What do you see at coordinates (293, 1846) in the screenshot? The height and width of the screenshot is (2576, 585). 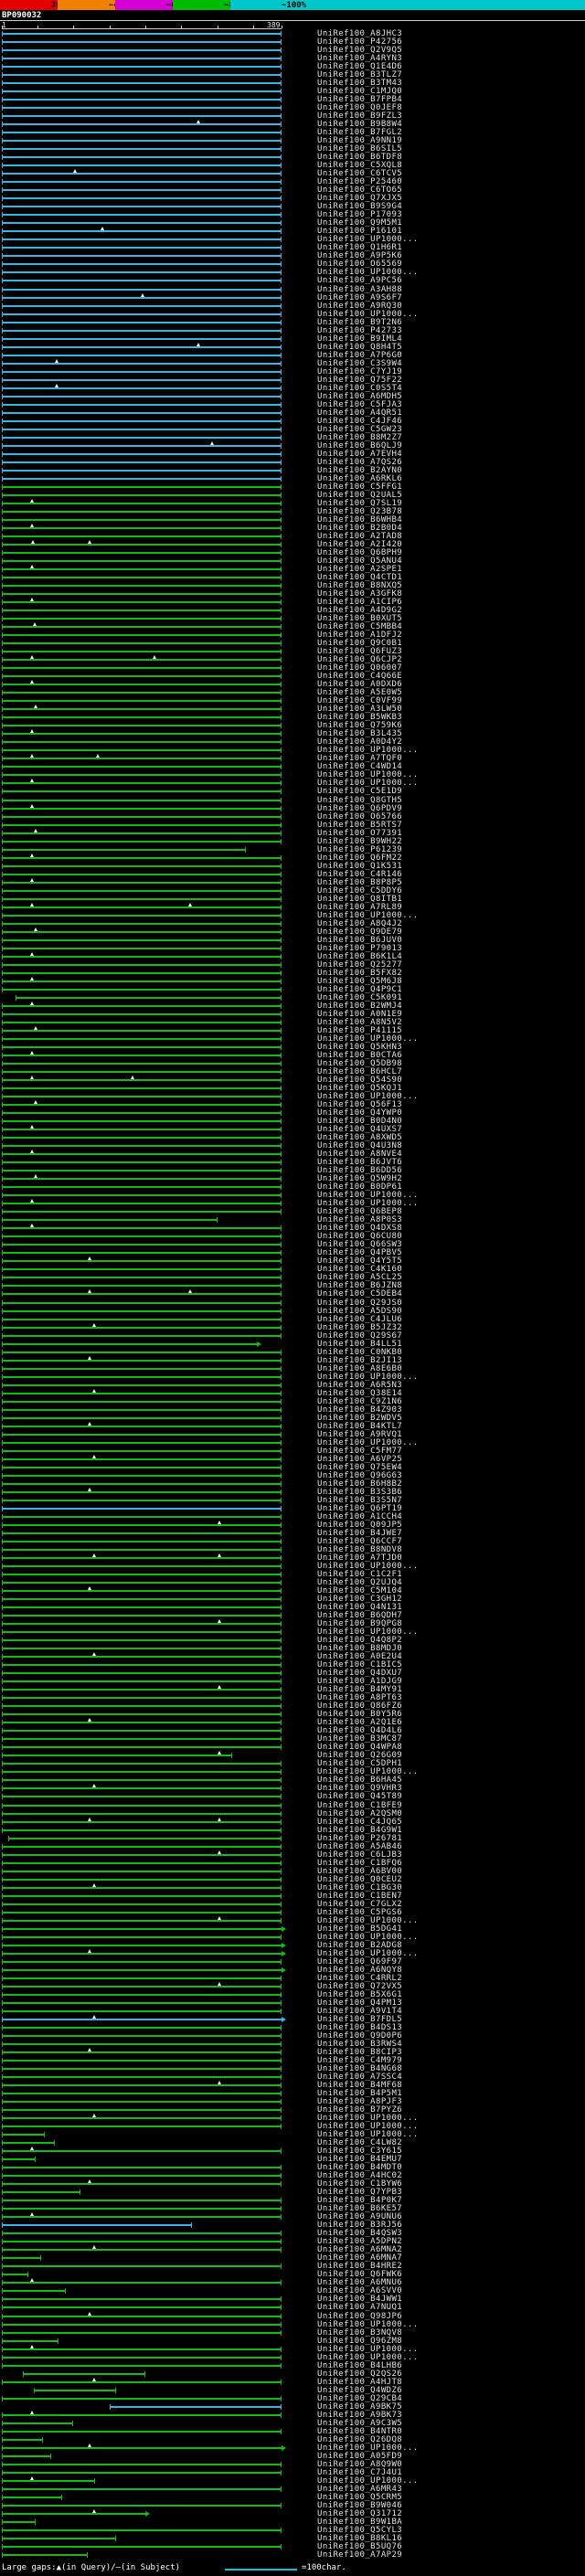 I see `hit-row: UniRef100_A5AB46` at bounding box center [293, 1846].